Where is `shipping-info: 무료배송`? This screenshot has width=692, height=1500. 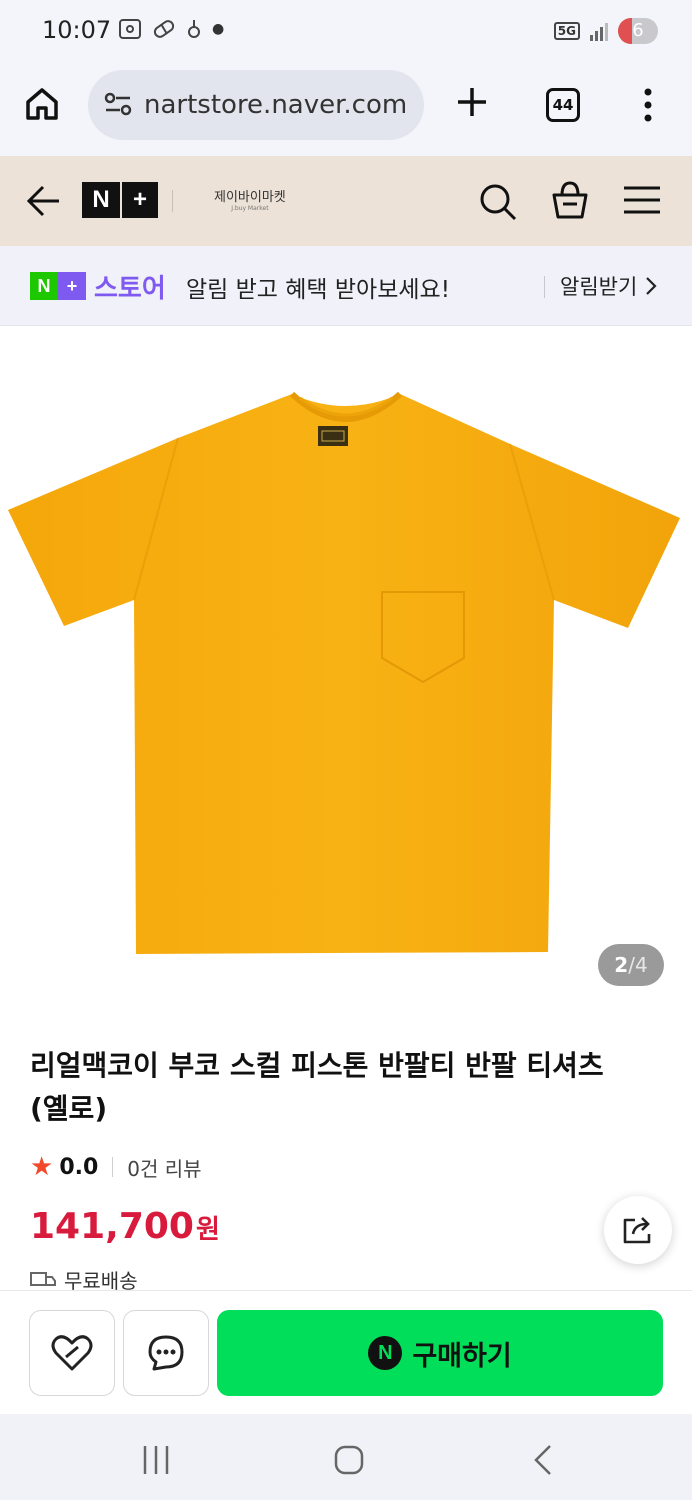 shipping-info: 무료배송 is located at coordinates (84, 1279).